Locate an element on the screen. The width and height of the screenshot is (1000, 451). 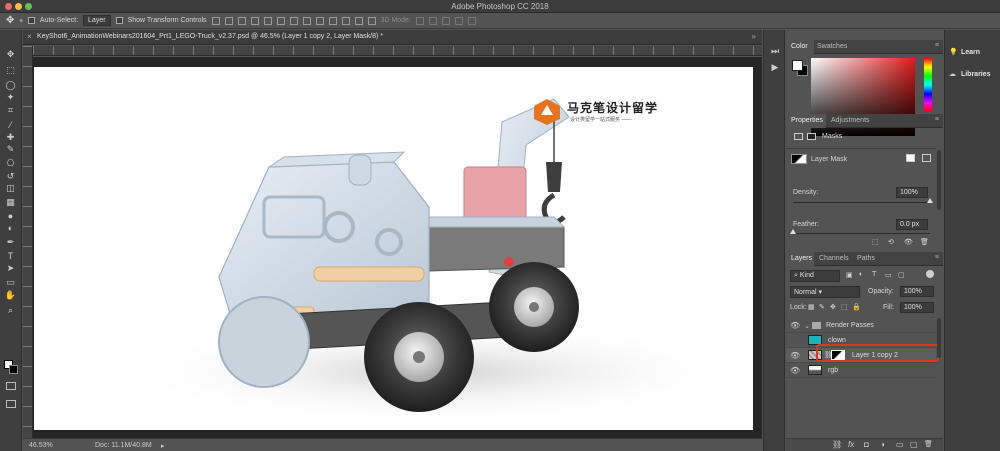
collapse-panels-icon: » is located at coordinates (754, 36).